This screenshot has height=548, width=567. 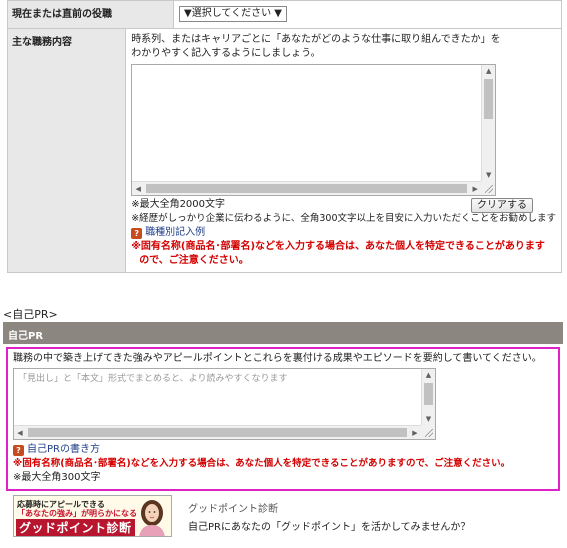 I want to click on duties-label: 主な職務内容, so click(x=67, y=150).